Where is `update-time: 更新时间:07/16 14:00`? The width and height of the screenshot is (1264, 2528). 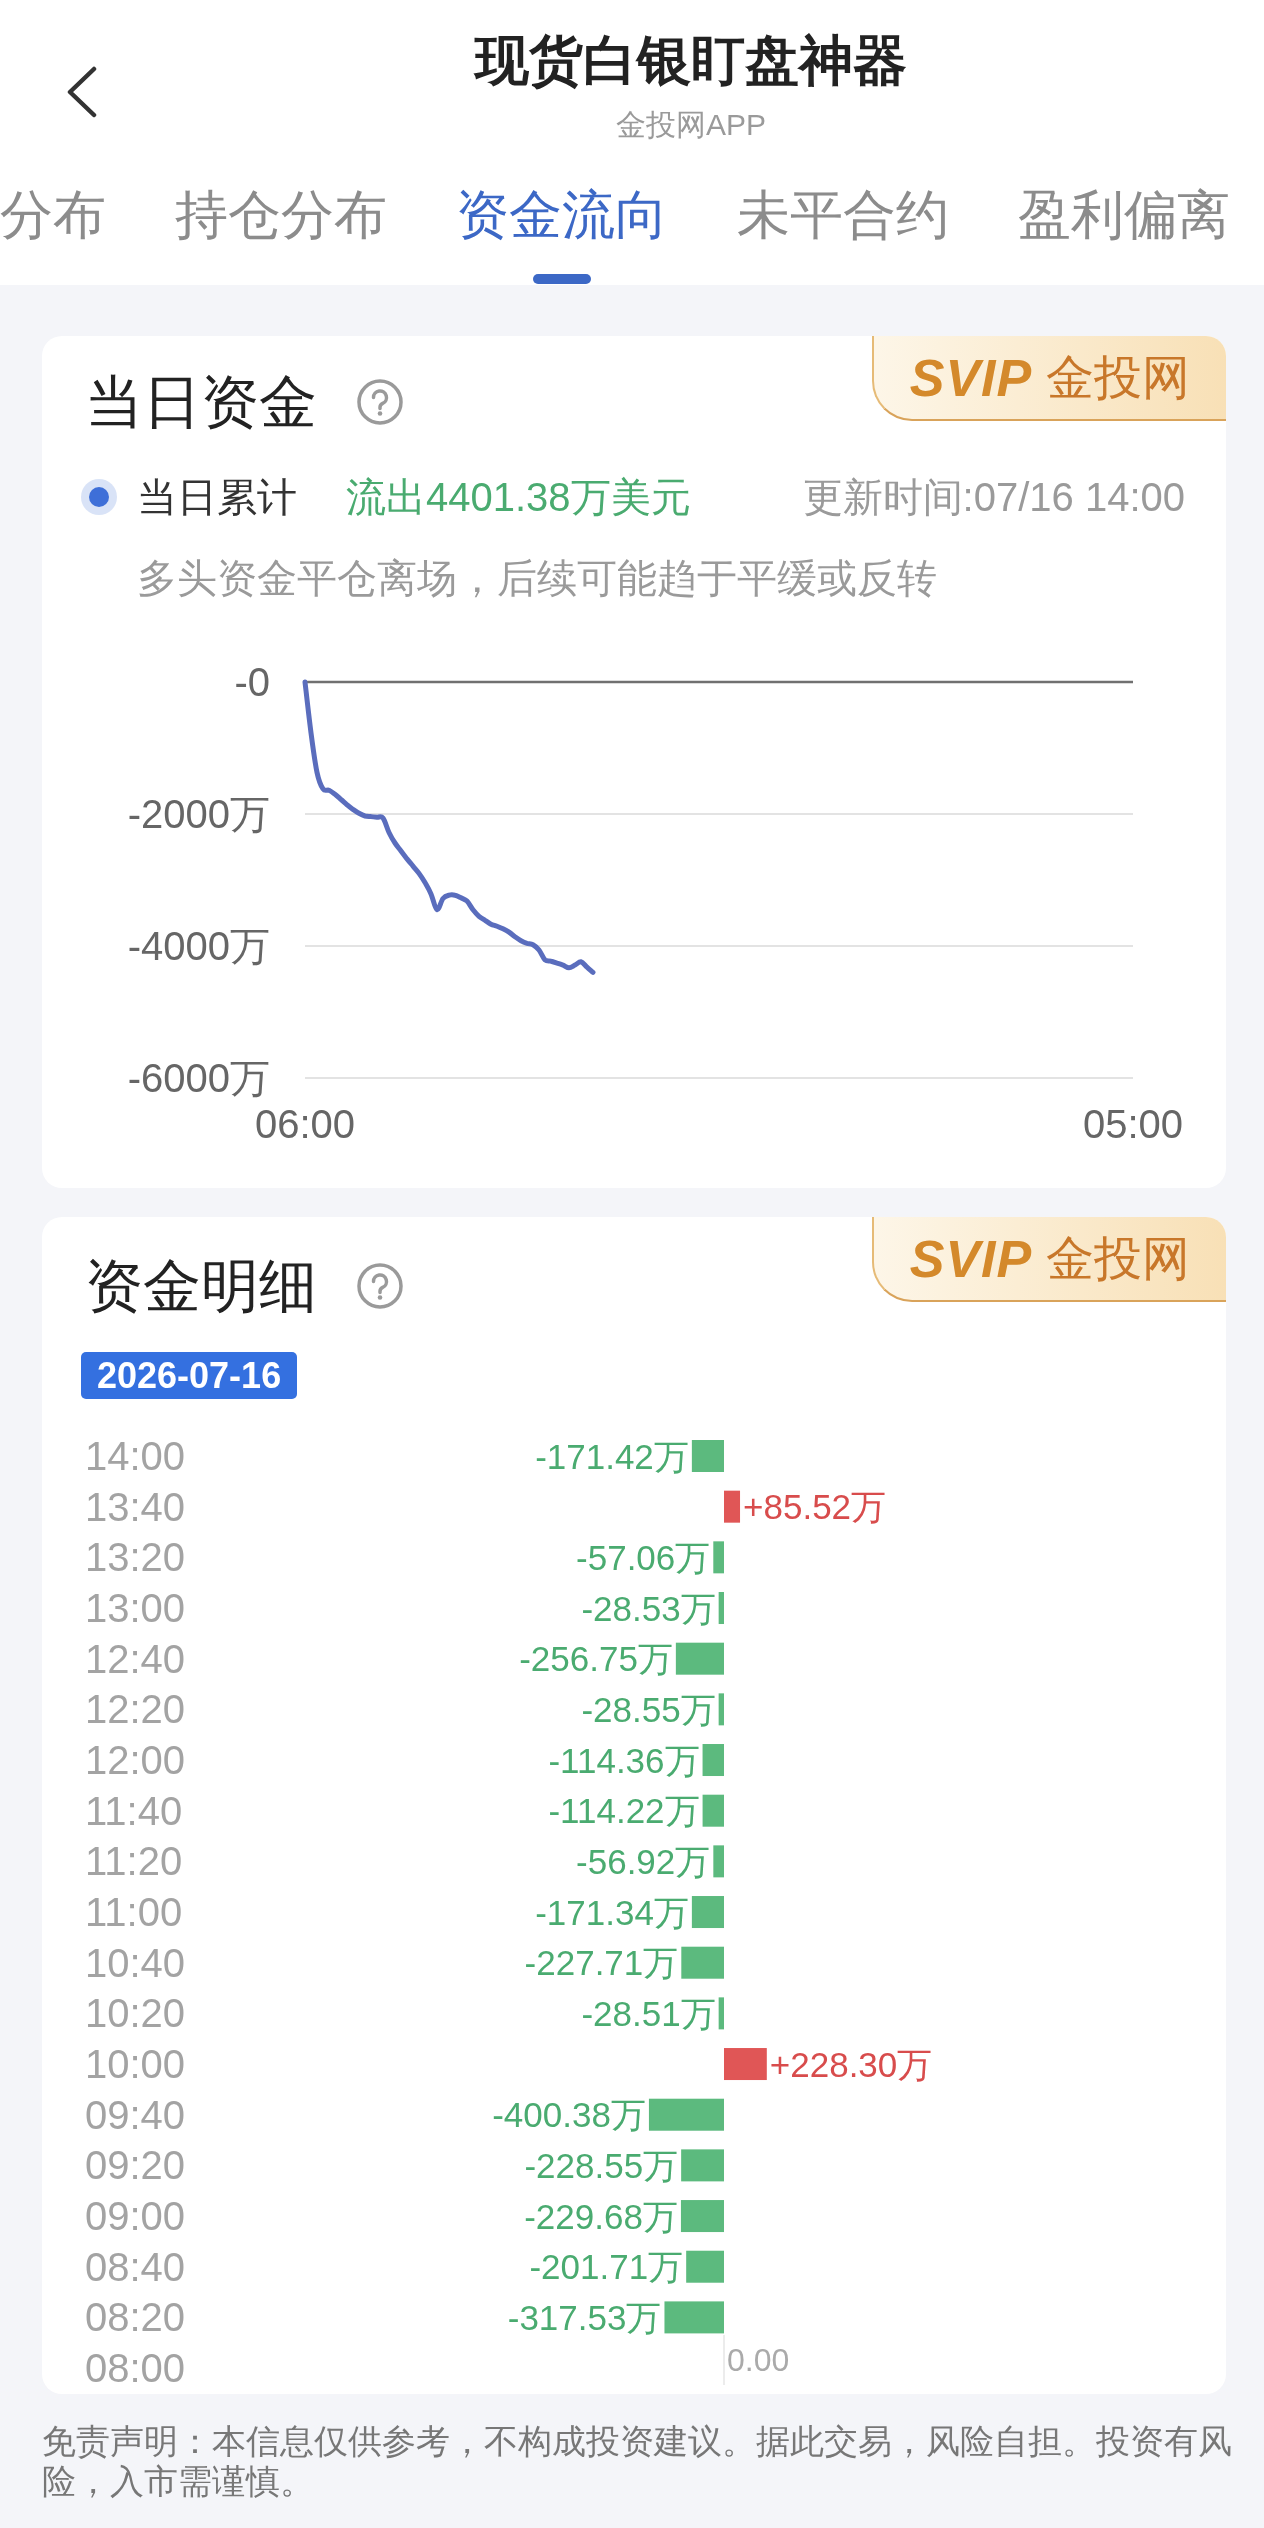 update-time: 更新时间:07/16 14:00 is located at coordinates (993, 497).